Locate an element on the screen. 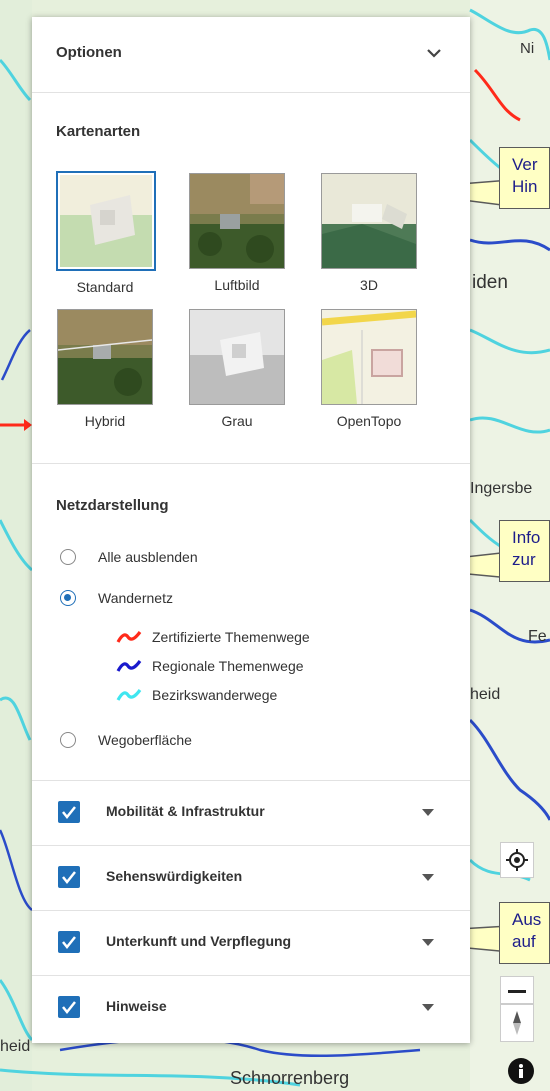 The image size is (550, 1091). map-type-luftbild: Luftbild is located at coordinates (237, 232).